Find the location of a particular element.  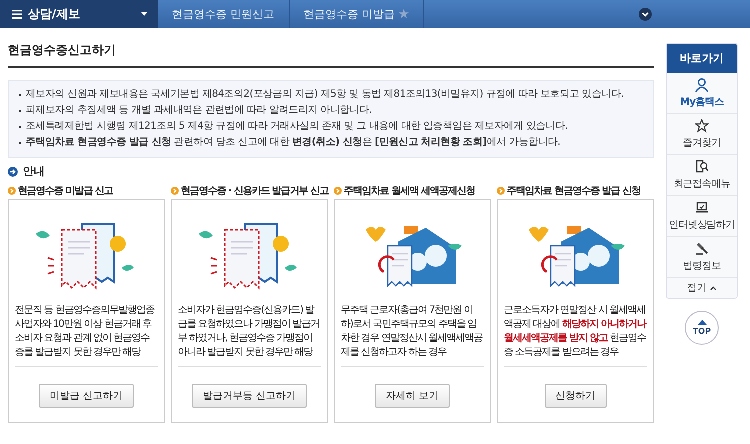

arrow-right-icon is located at coordinates (13, 171).